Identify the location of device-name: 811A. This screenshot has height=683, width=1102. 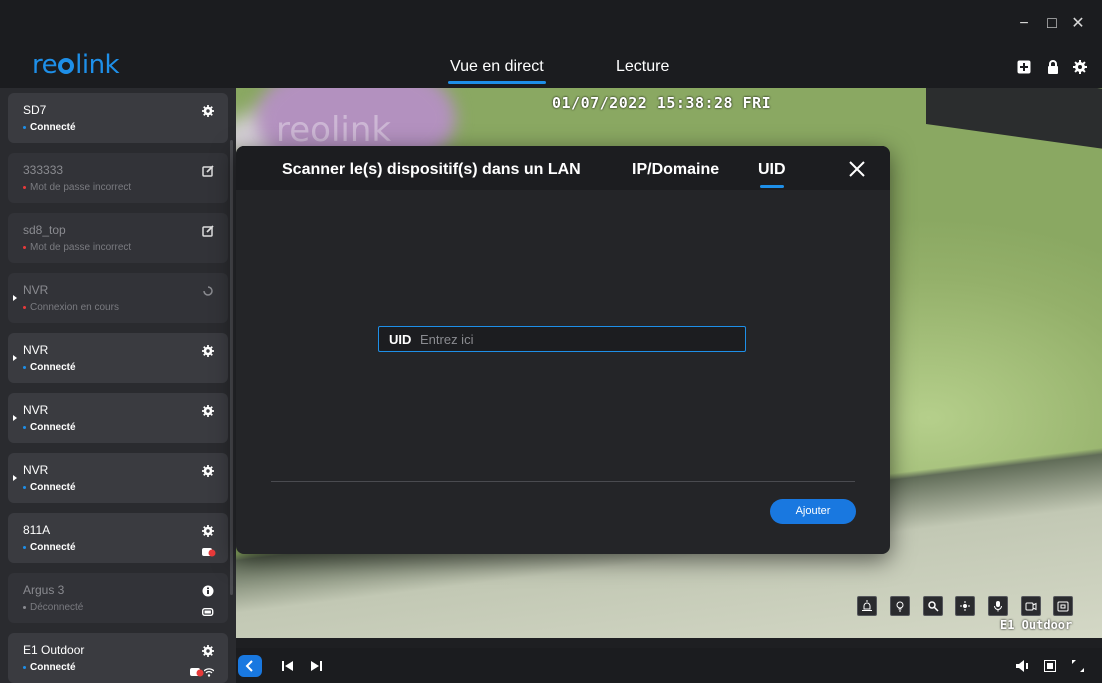
(37, 530).